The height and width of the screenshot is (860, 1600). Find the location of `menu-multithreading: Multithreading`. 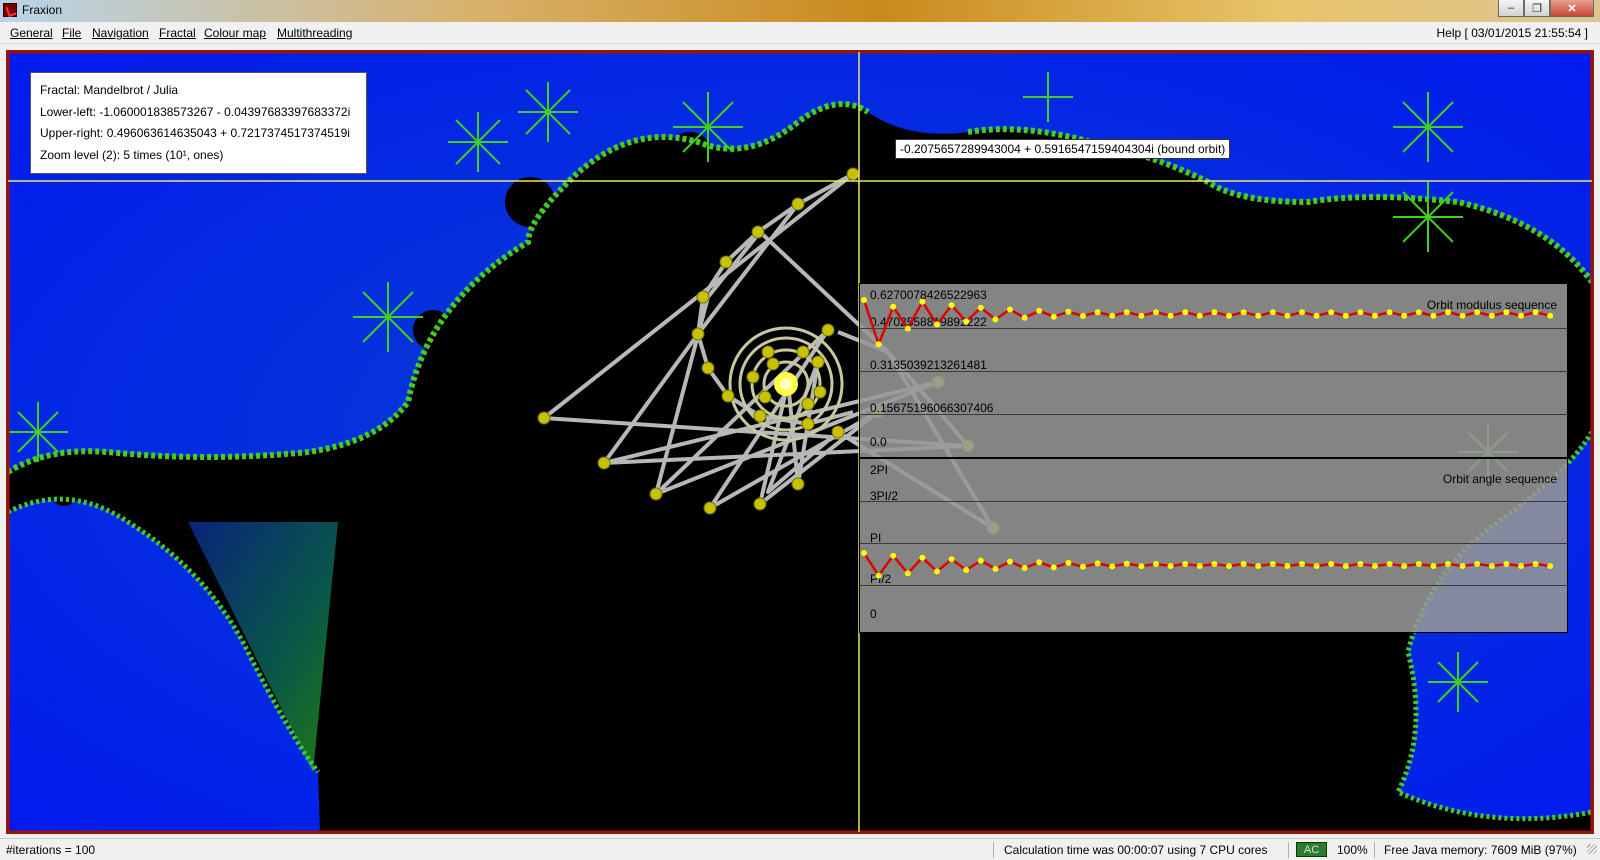

menu-multithreading: Multithreading is located at coordinates (314, 33).